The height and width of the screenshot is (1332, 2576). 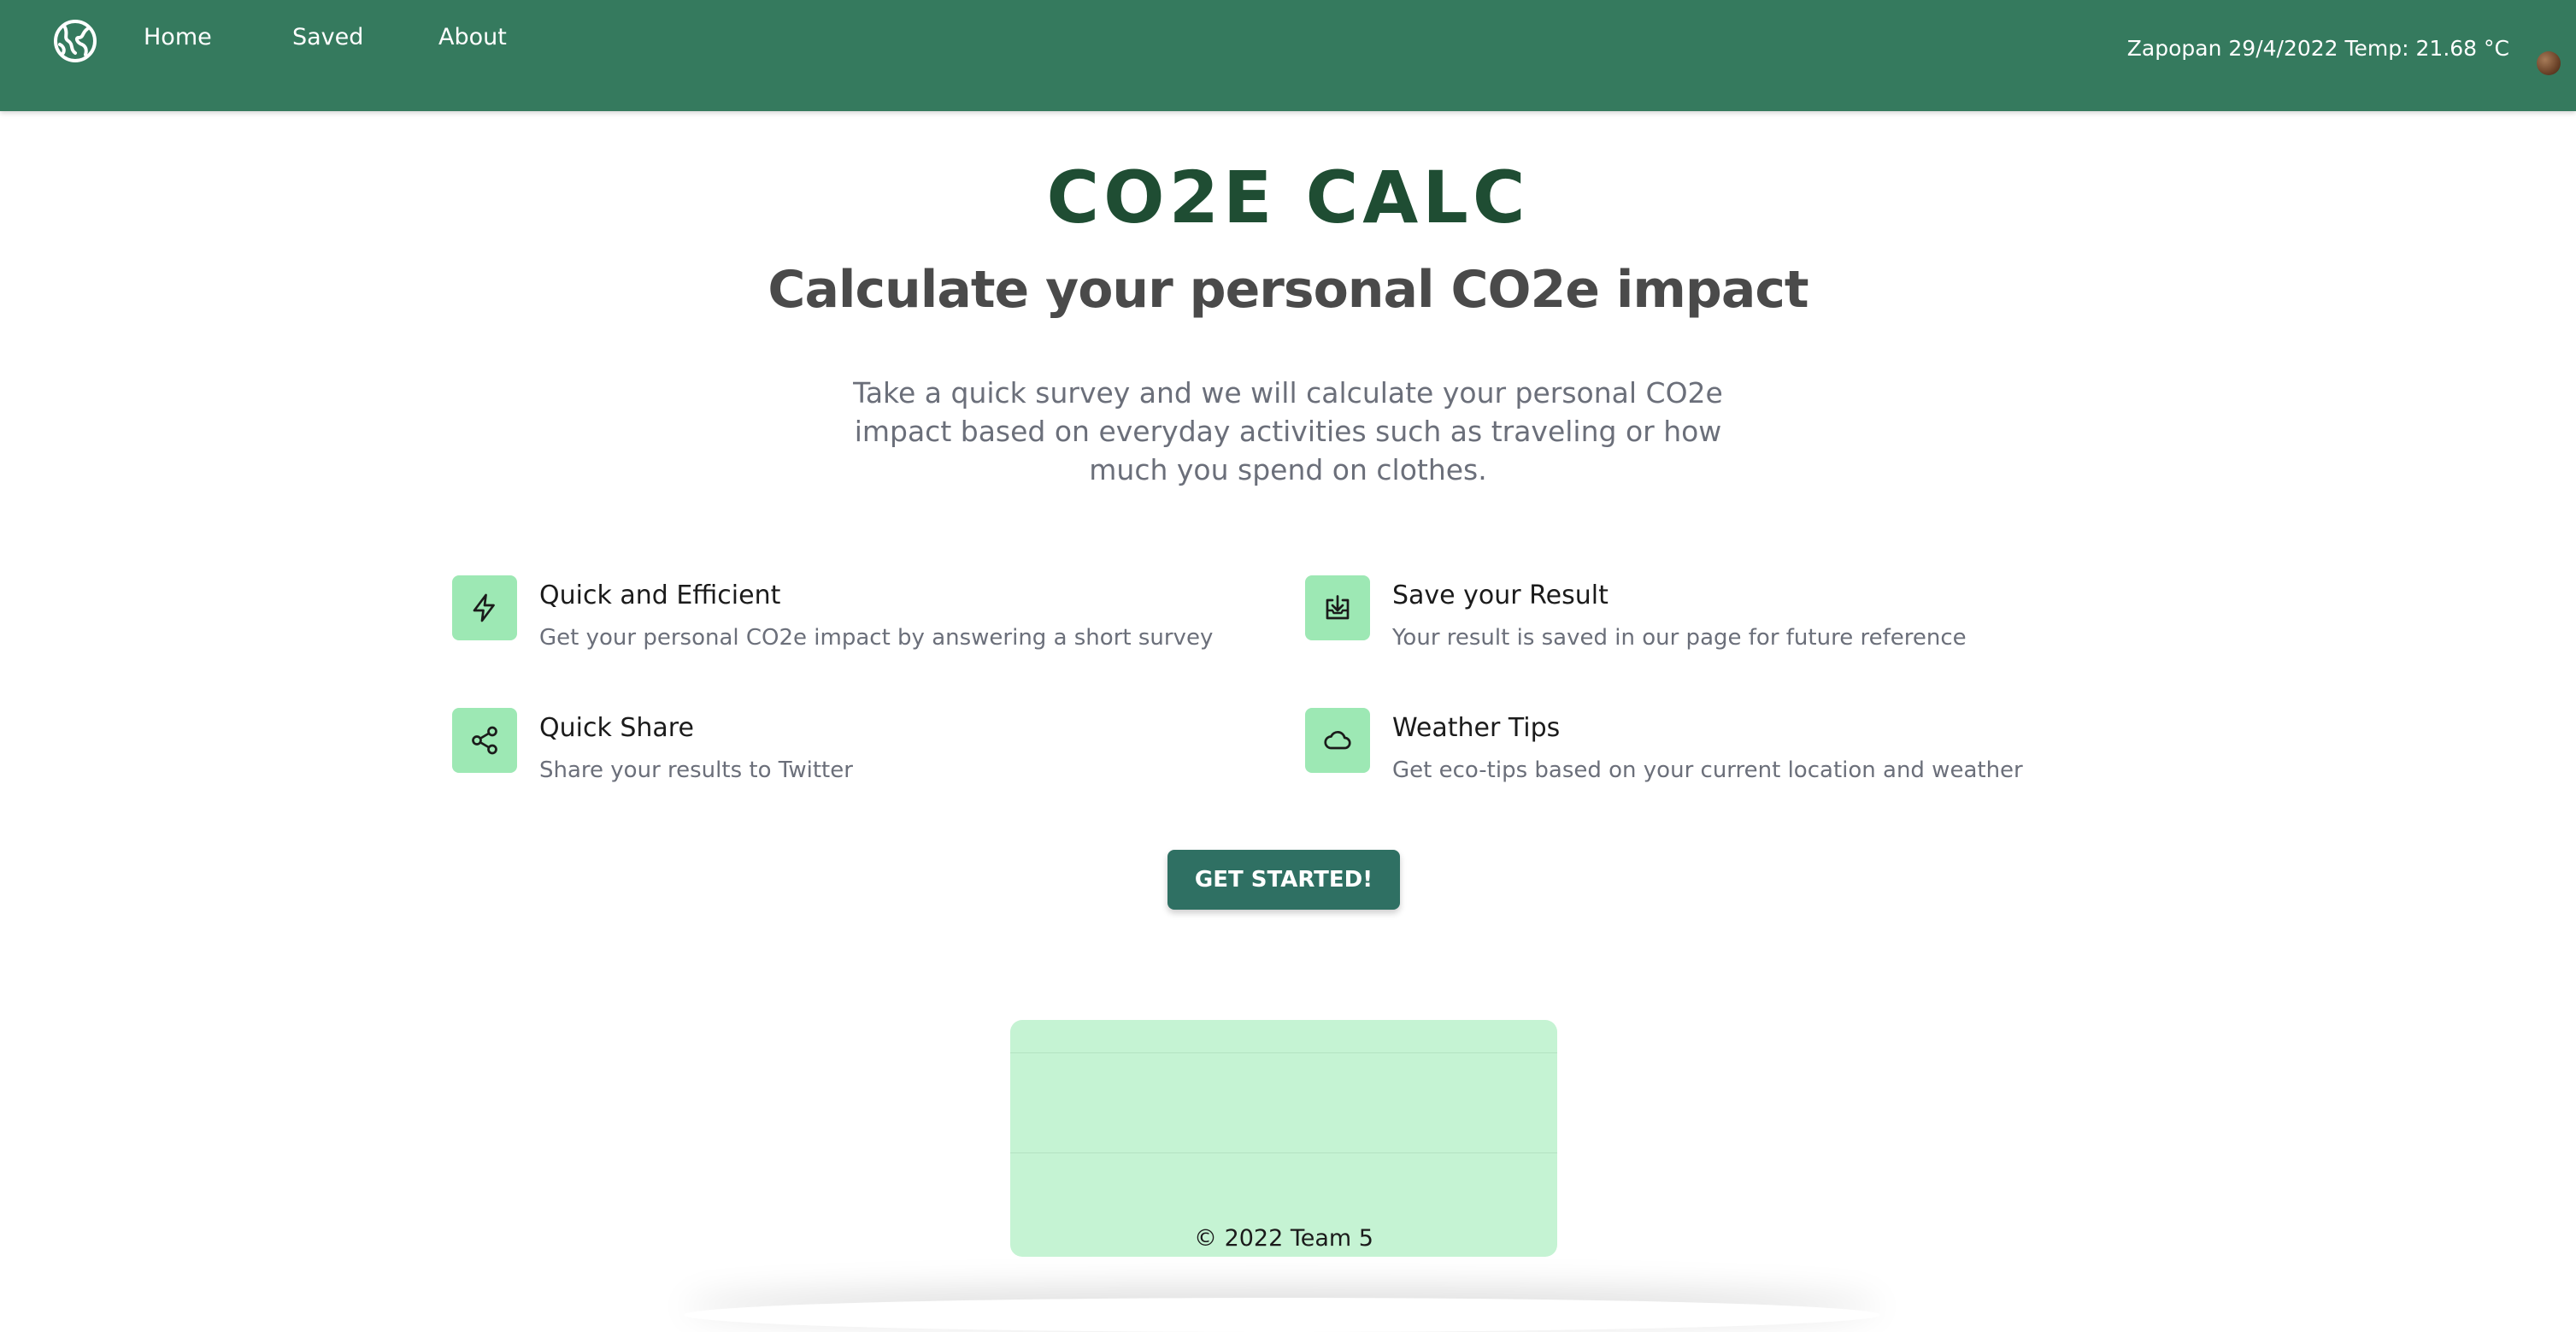 I want to click on cloud-icon, so click(x=1337, y=740).